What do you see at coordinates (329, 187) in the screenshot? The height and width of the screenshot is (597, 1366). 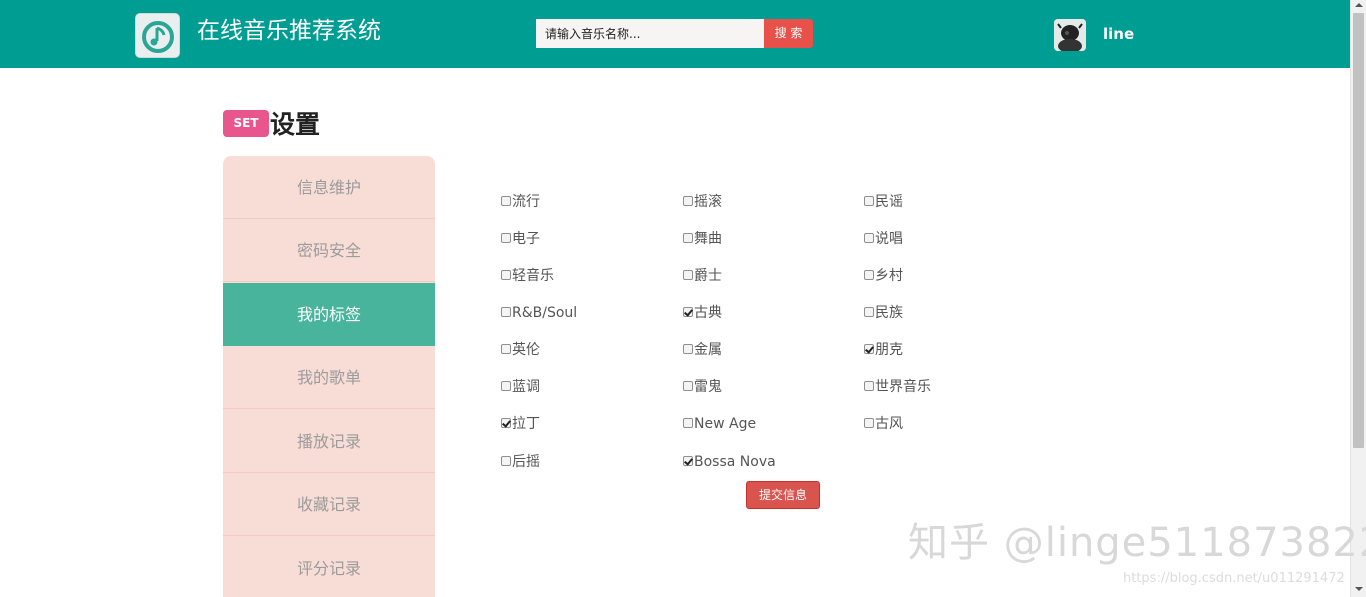 I see `sidebar-item-profile: 信息维护` at bounding box center [329, 187].